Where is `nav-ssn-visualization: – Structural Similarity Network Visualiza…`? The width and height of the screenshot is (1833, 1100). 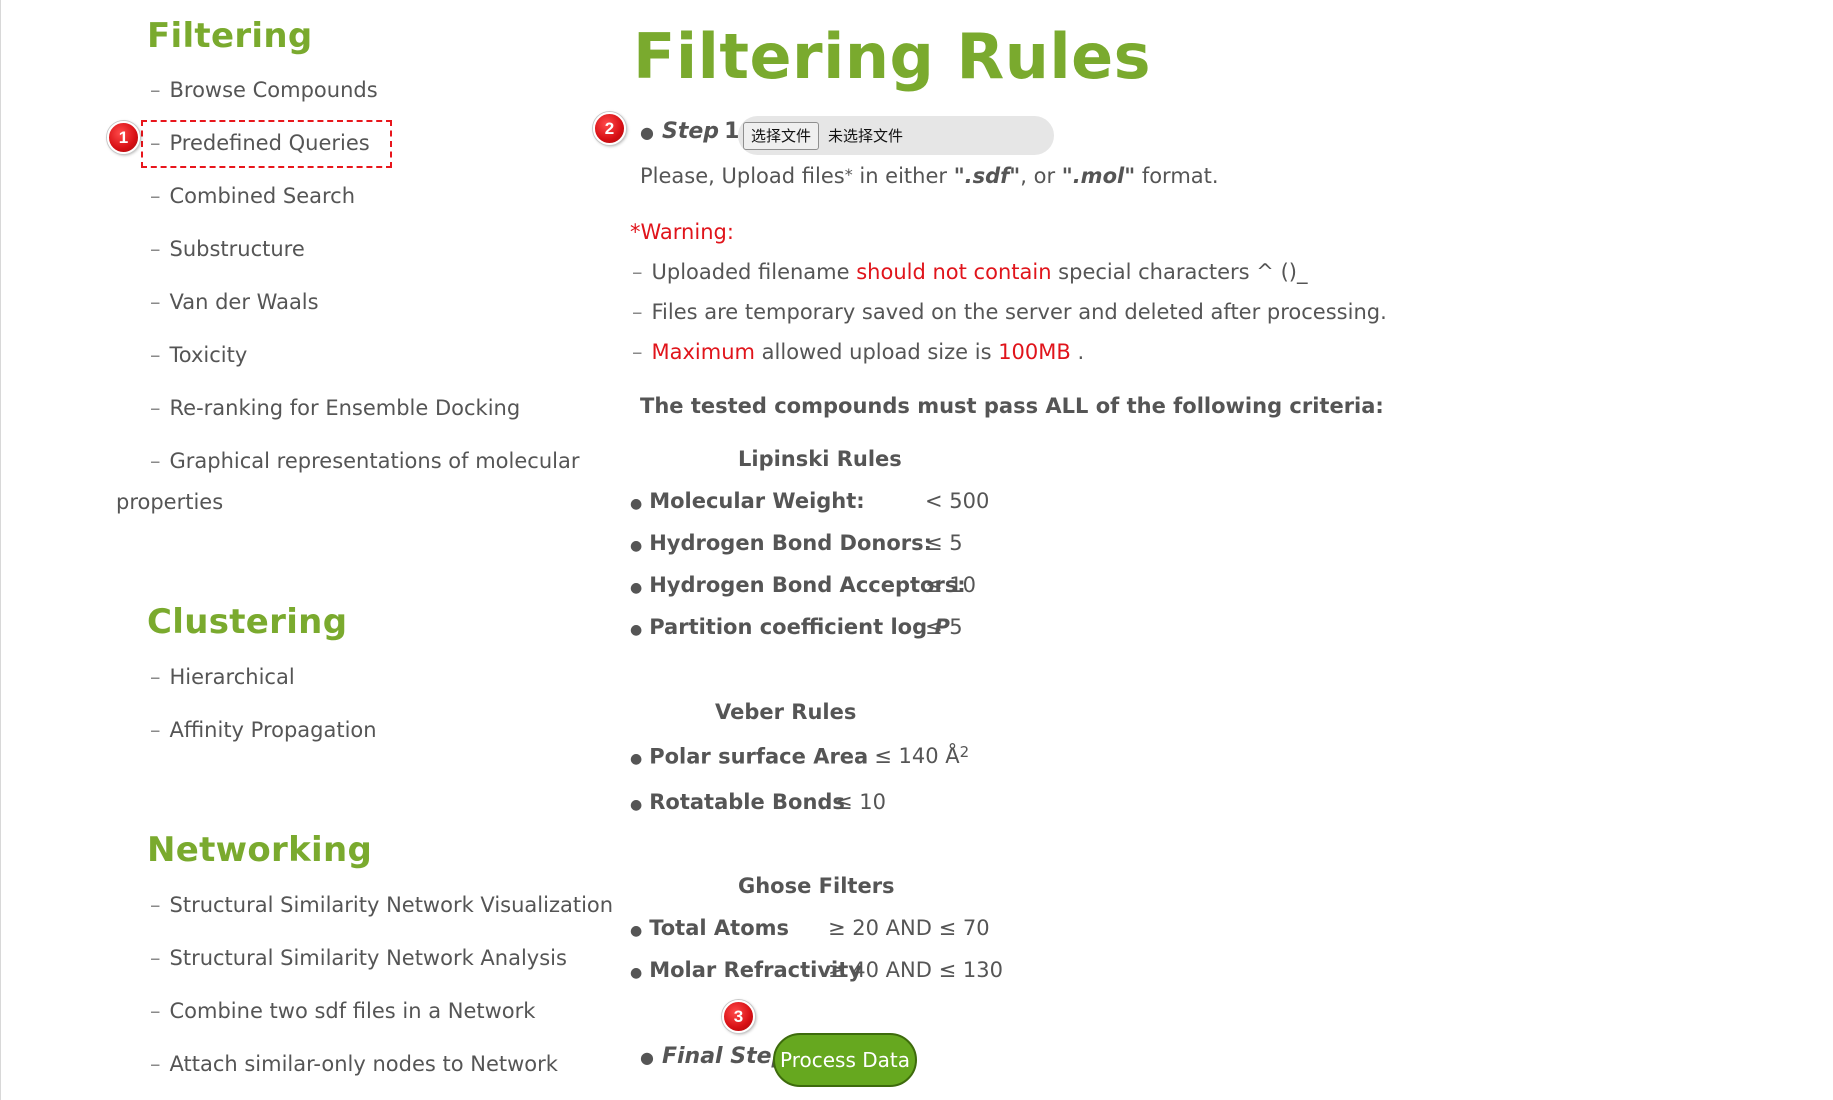 nav-ssn-visualization: – Structural Similarity Network Visualiza… is located at coordinates (381, 905).